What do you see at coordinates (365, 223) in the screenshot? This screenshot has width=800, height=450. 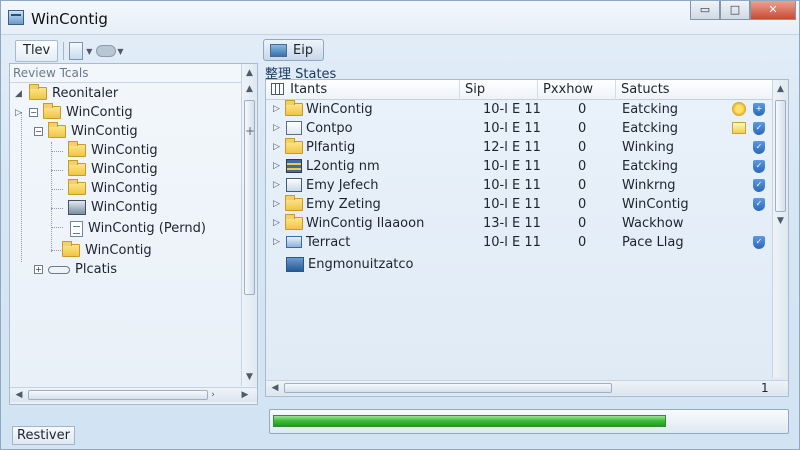 I see `item-name: WinContig Ilaaoon` at bounding box center [365, 223].